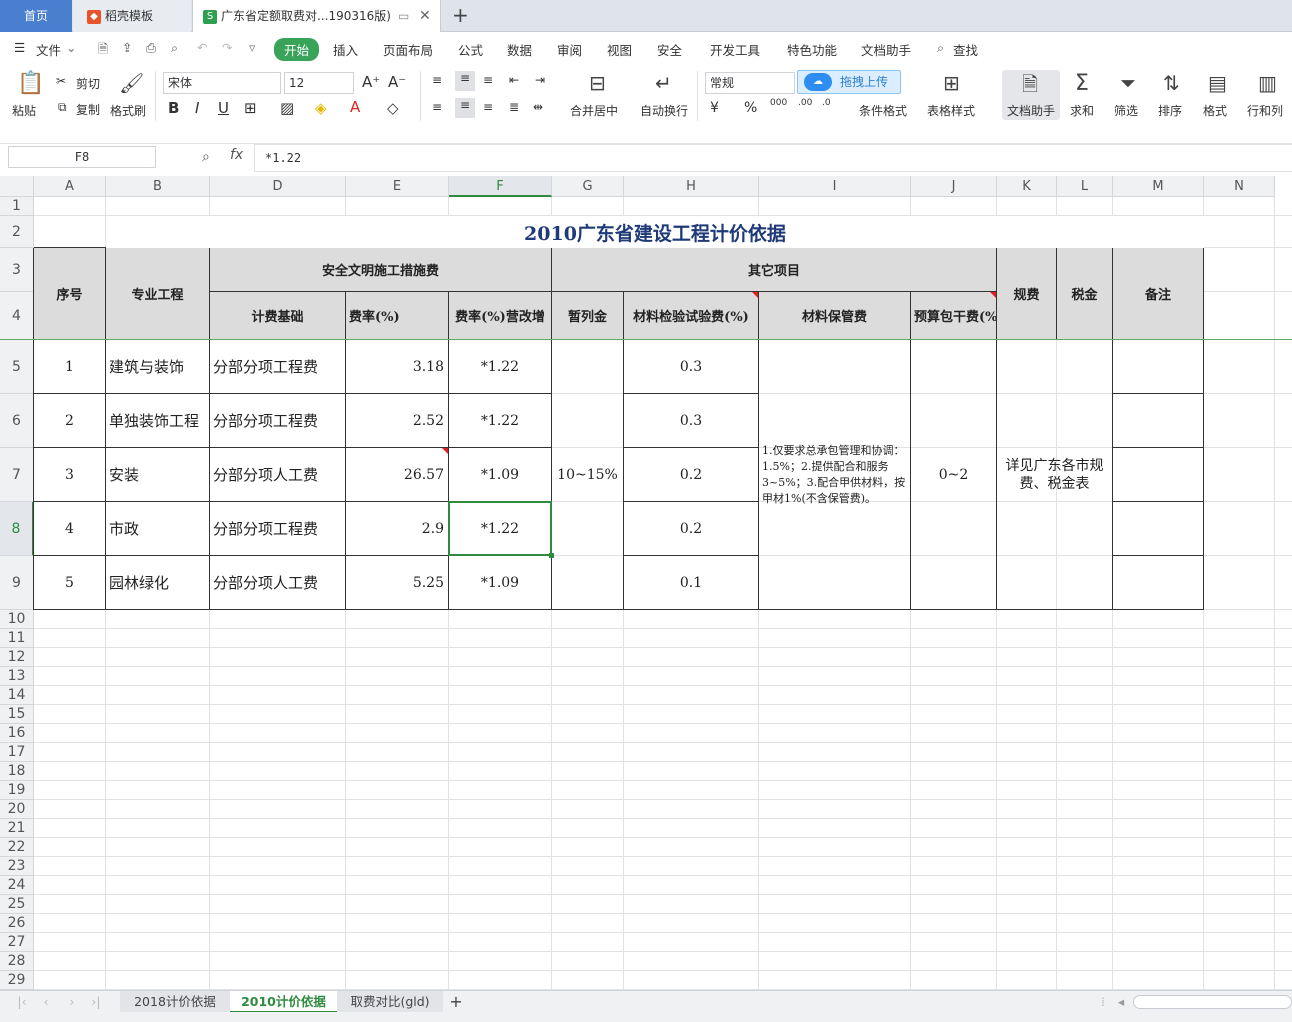 This screenshot has width=1292, height=1022. I want to click on chevron-down-icon: ⌄, so click(71, 47).